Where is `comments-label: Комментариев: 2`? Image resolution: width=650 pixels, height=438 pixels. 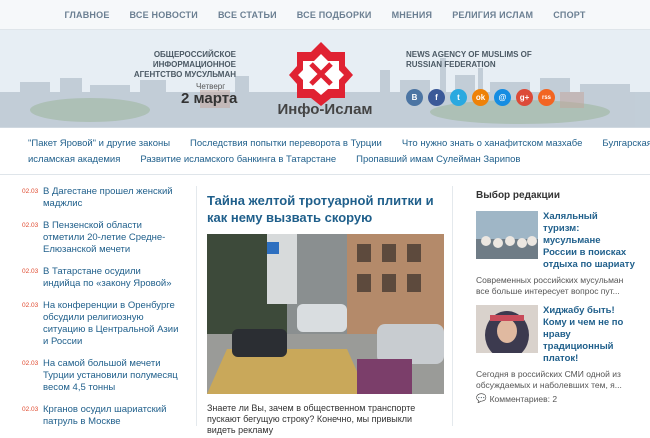
comments-label: Комментариев: 2 is located at coordinates (523, 398).